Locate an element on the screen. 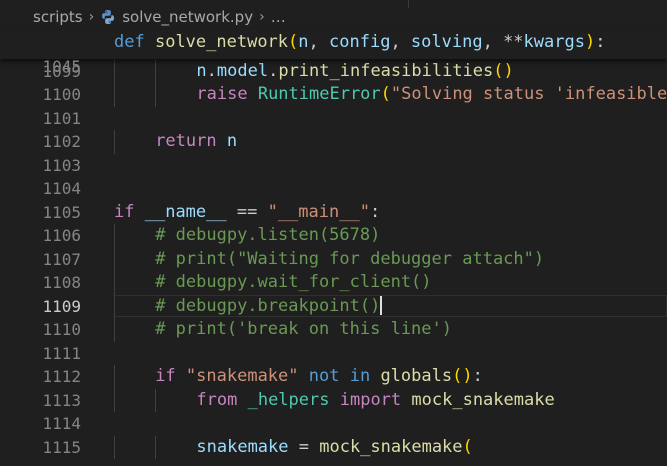 The height and width of the screenshot is (466, 667). code-line: 1113 from _helpers import mock_snakemake is located at coordinates (333, 400).